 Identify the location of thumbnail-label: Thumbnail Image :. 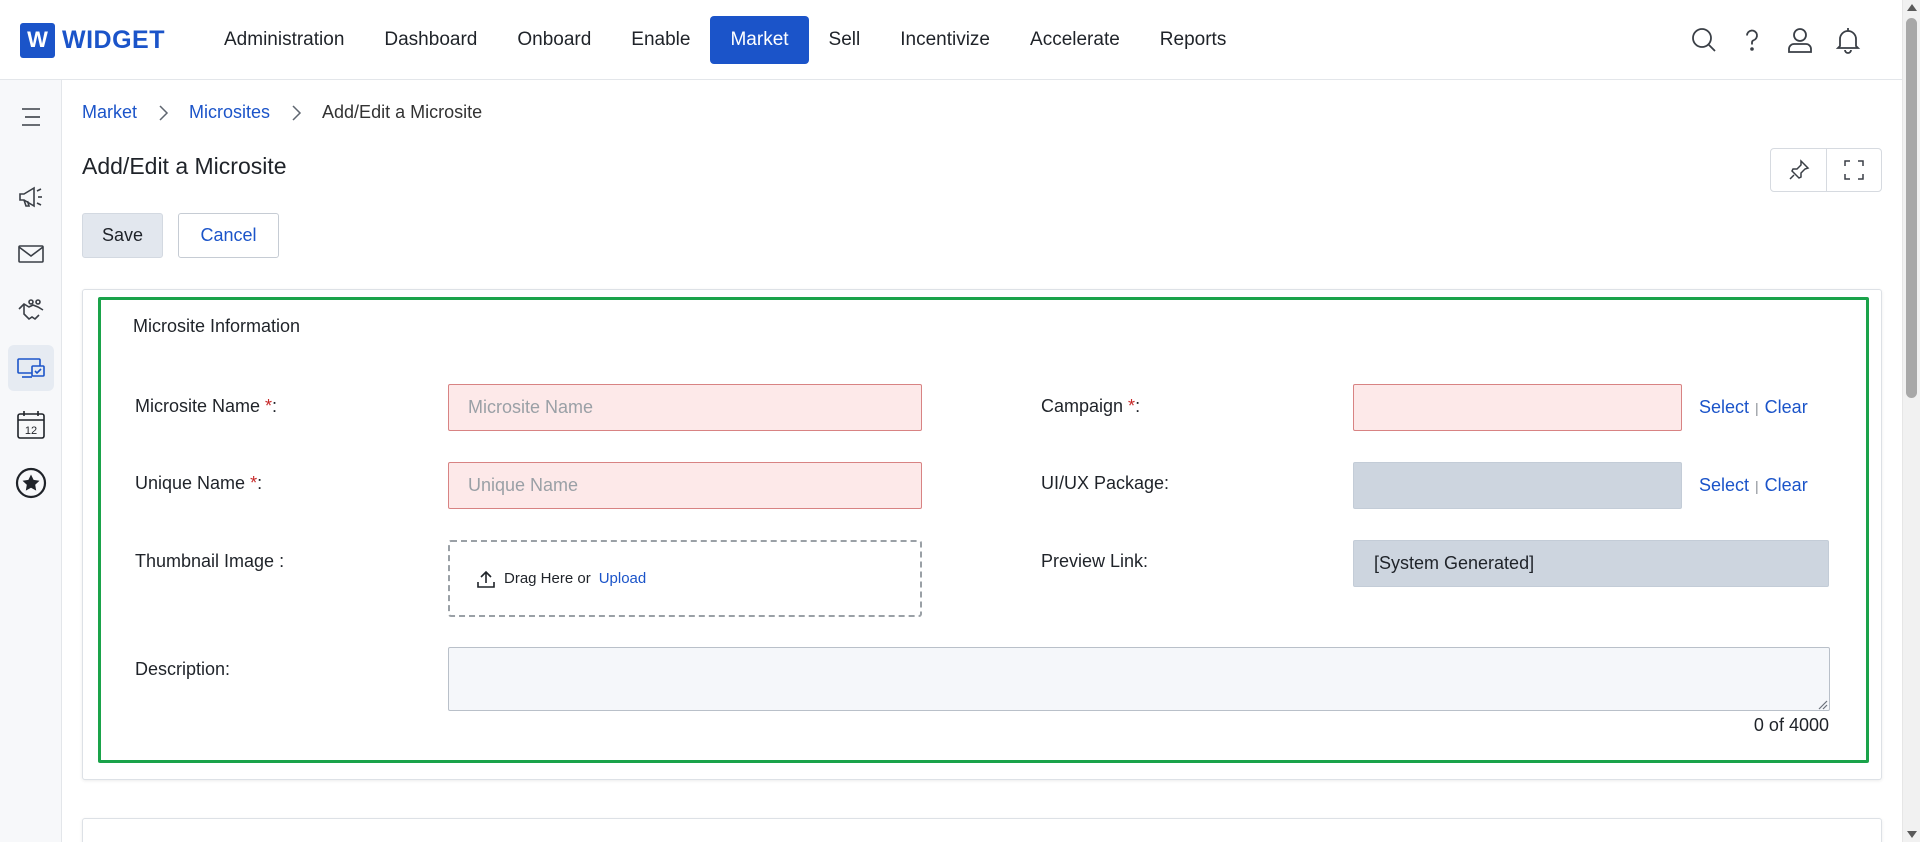
(210, 561).